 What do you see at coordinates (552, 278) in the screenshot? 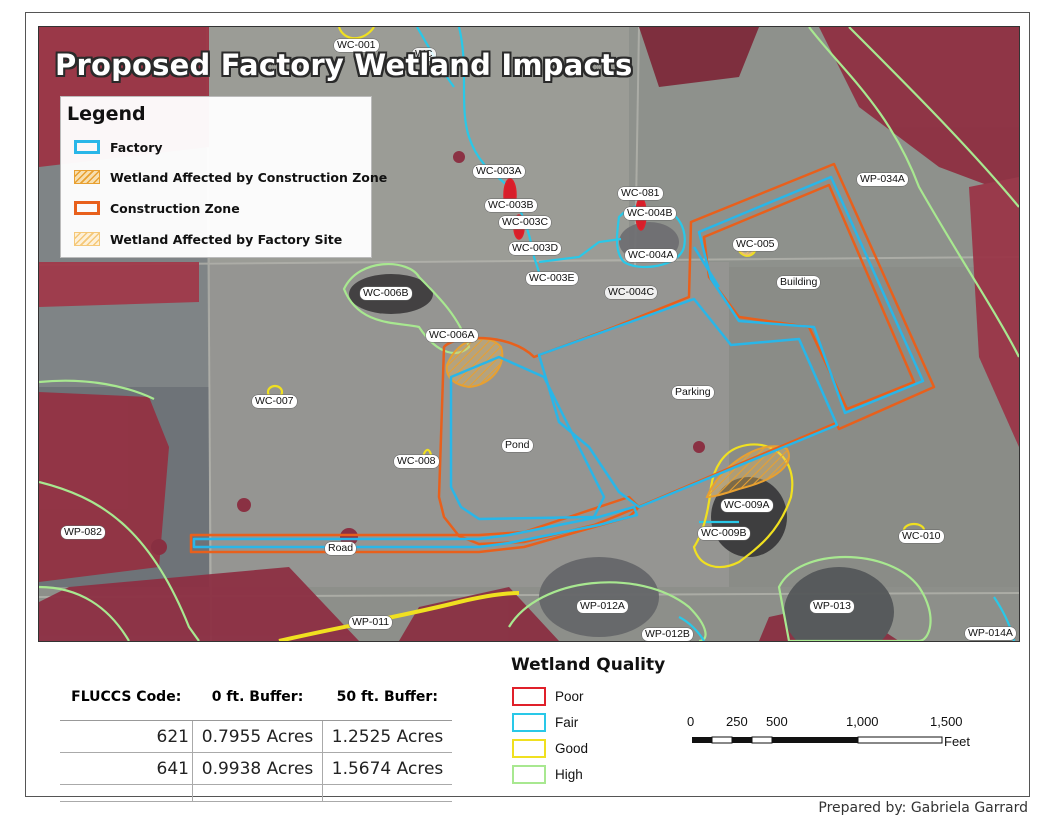
I see `label-wc003e: WC-003E` at bounding box center [552, 278].